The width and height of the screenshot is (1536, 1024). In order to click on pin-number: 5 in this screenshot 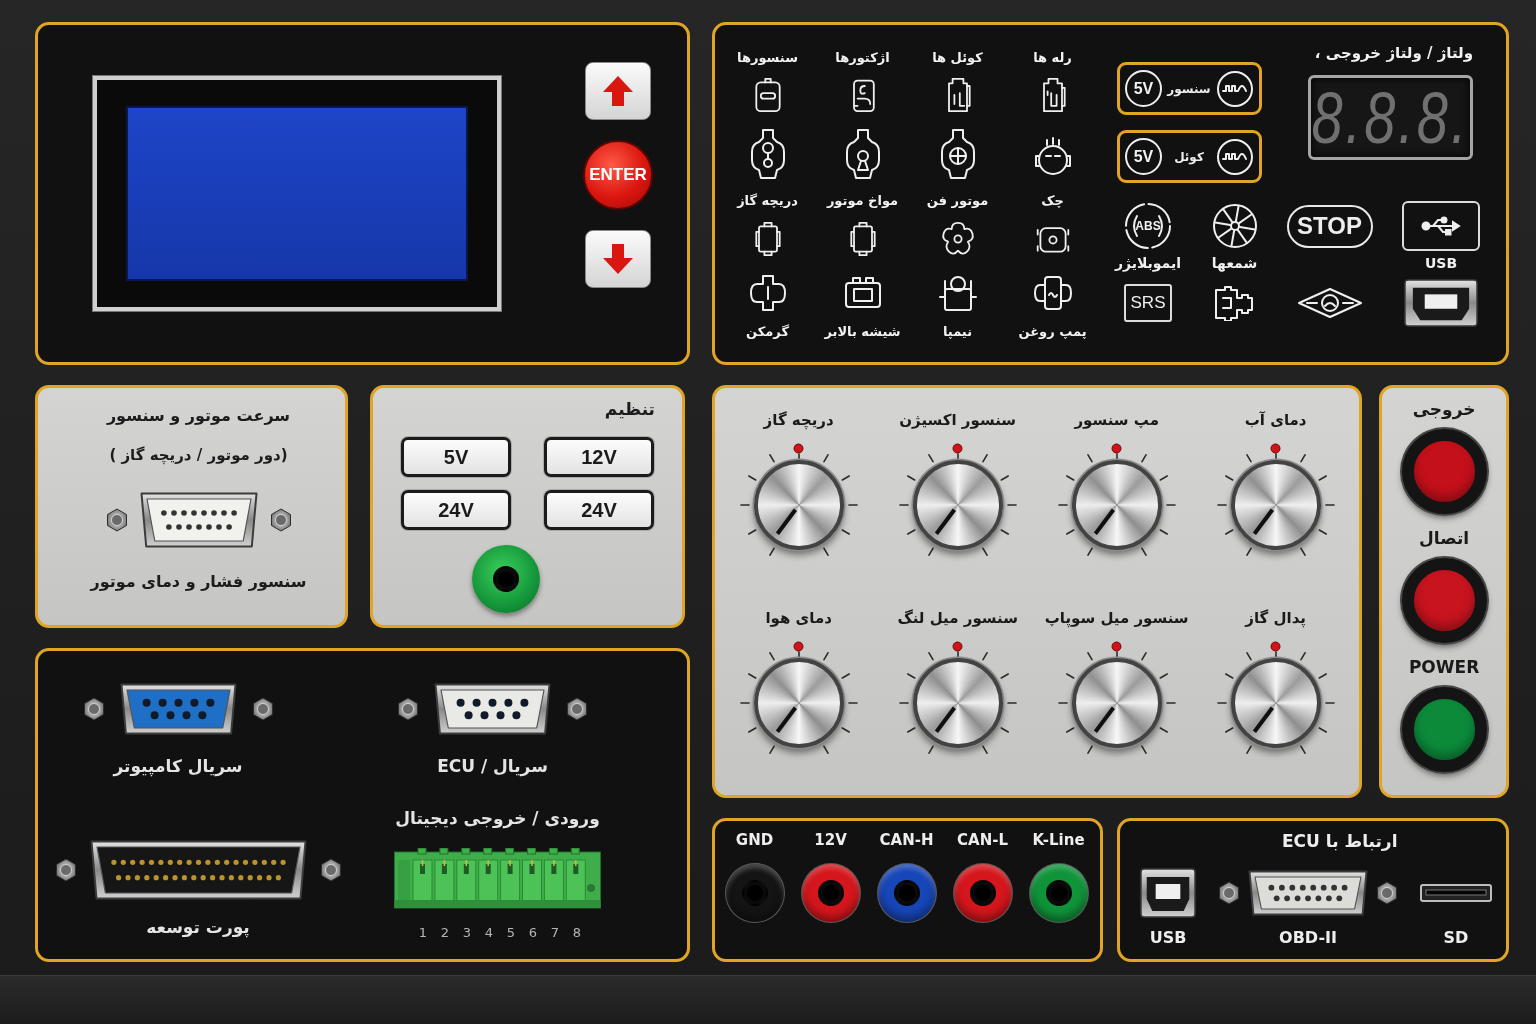, I will do `click(511, 933)`.